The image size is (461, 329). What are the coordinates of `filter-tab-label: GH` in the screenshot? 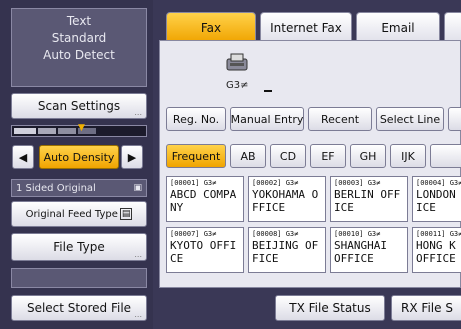 It's located at (368, 156).